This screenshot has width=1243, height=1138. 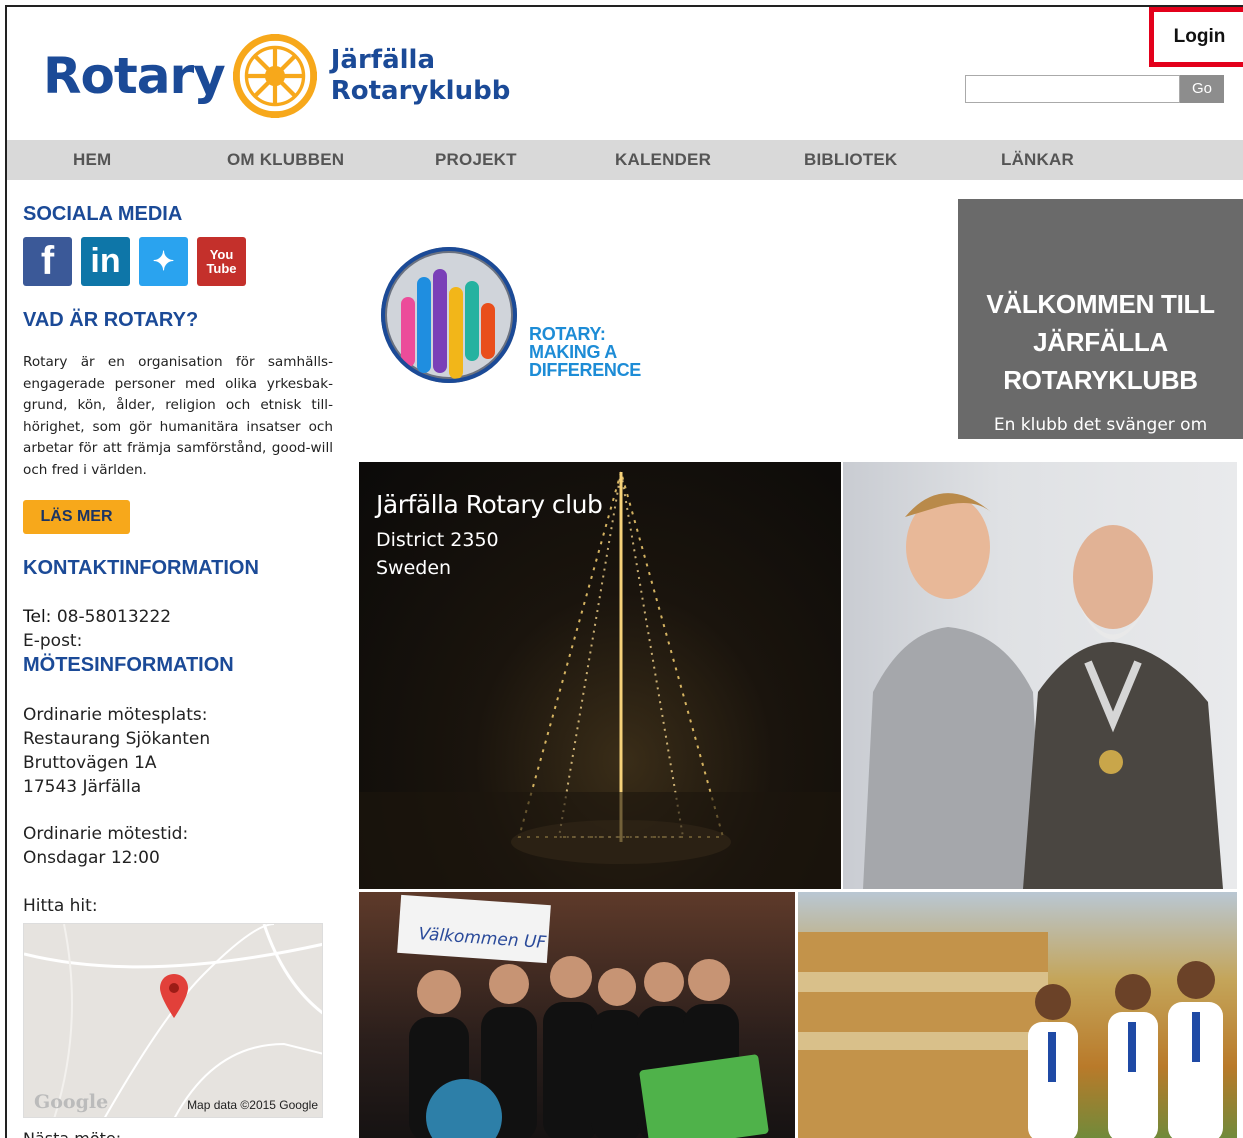 I want to click on search-input, so click(x=1072, y=89).